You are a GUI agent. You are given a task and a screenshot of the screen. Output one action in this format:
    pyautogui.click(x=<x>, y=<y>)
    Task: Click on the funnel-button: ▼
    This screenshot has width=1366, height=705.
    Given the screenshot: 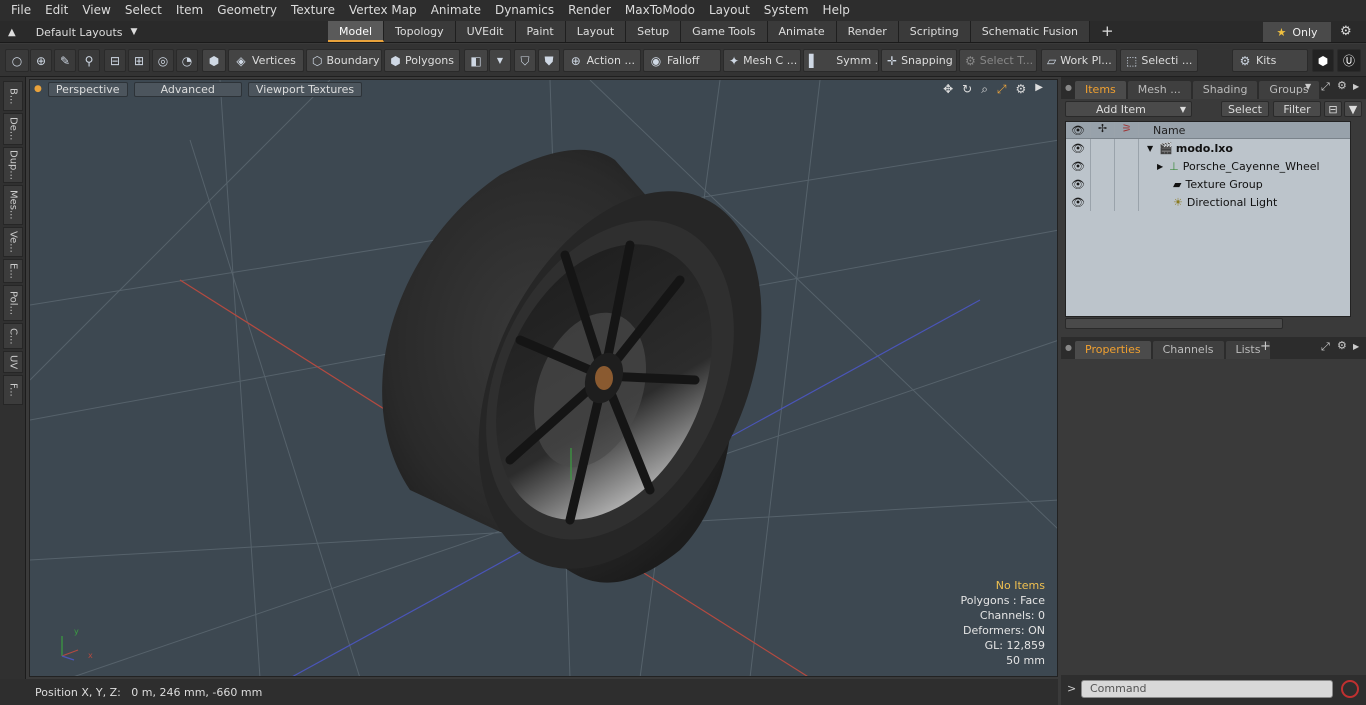 What is the action you would take?
    pyautogui.click(x=1353, y=109)
    